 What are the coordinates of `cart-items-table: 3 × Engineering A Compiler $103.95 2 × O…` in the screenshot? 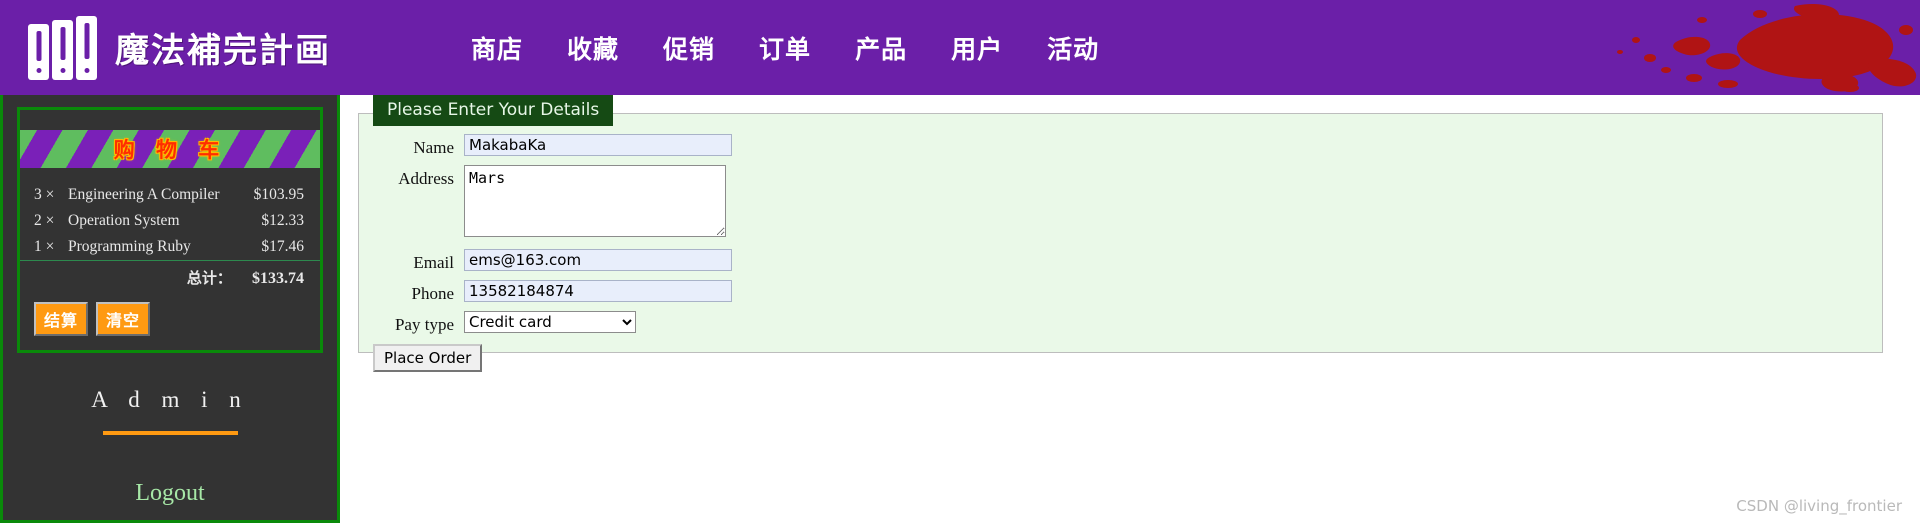 It's located at (170, 237).